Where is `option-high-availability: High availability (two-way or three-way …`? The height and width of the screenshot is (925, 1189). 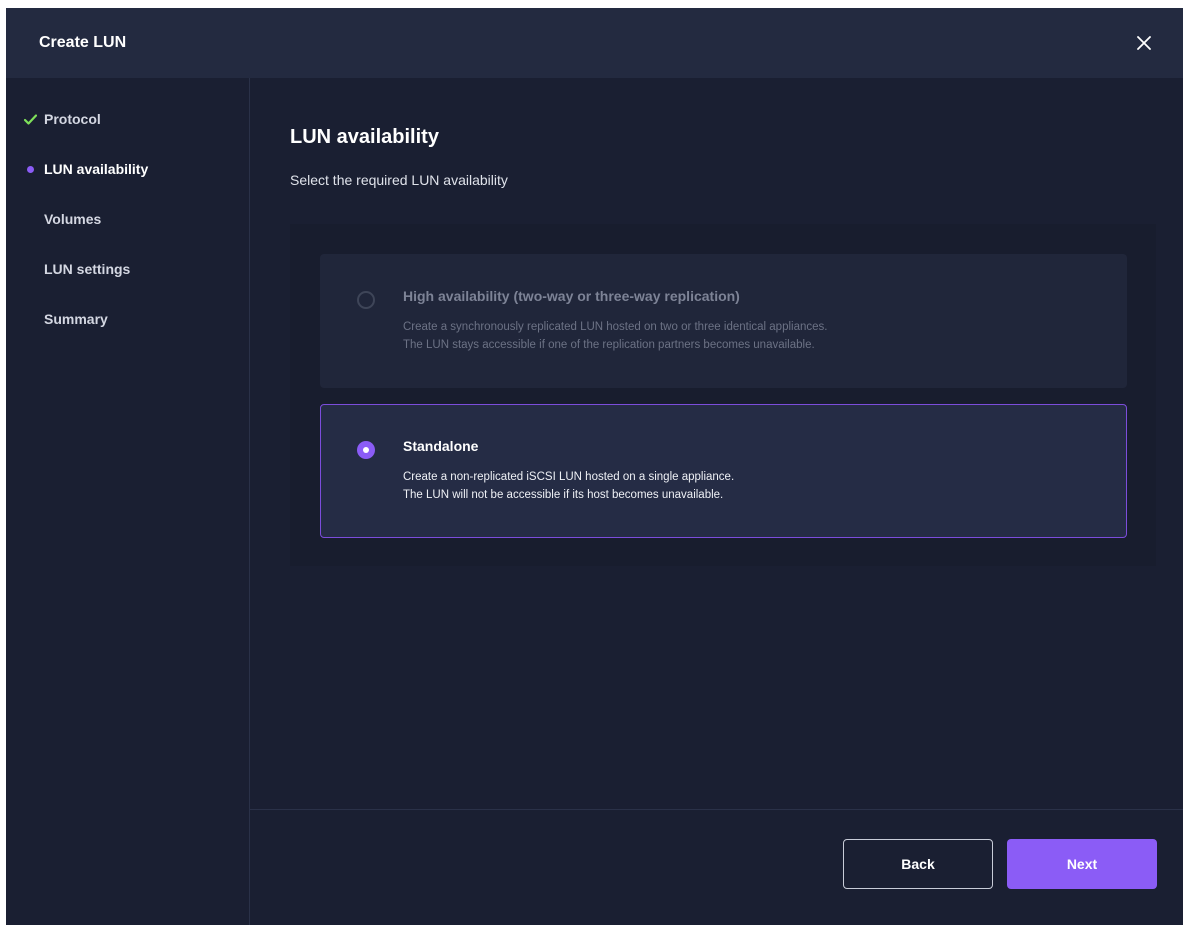 option-high-availability: High availability (two-way or three-way … is located at coordinates (723, 321).